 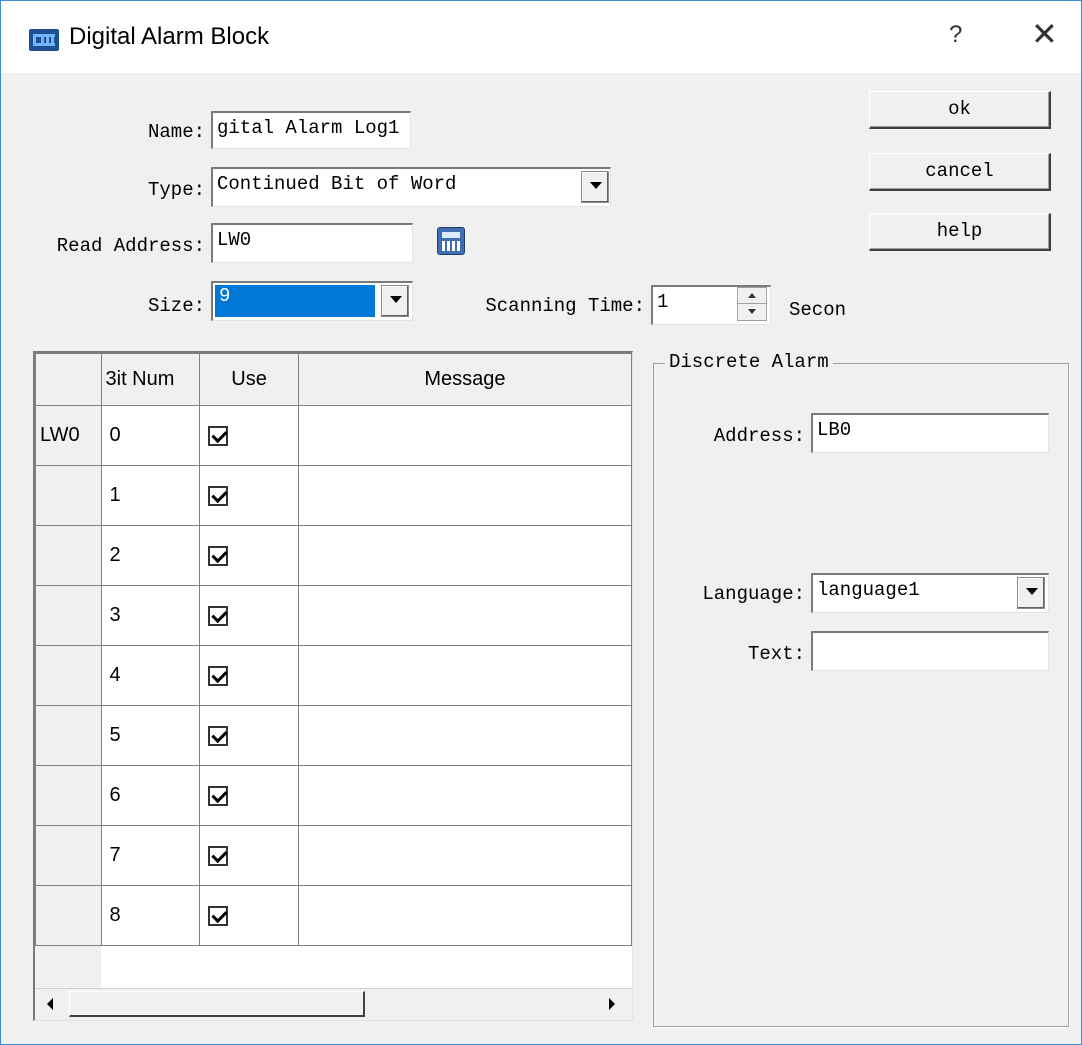 What do you see at coordinates (1044, 34) in the screenshot?
I see `close-icon: ✕` at bounding box center [1044, 34].